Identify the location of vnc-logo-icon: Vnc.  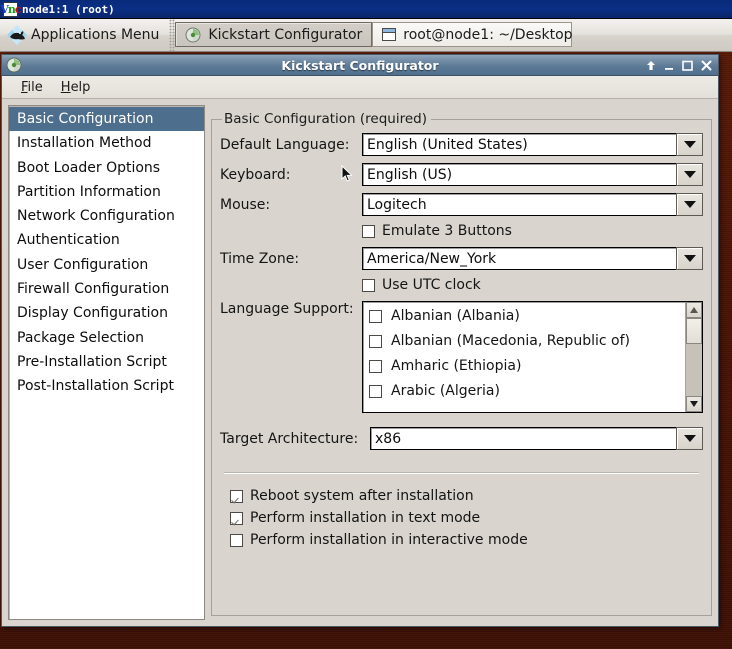
(11, 9).